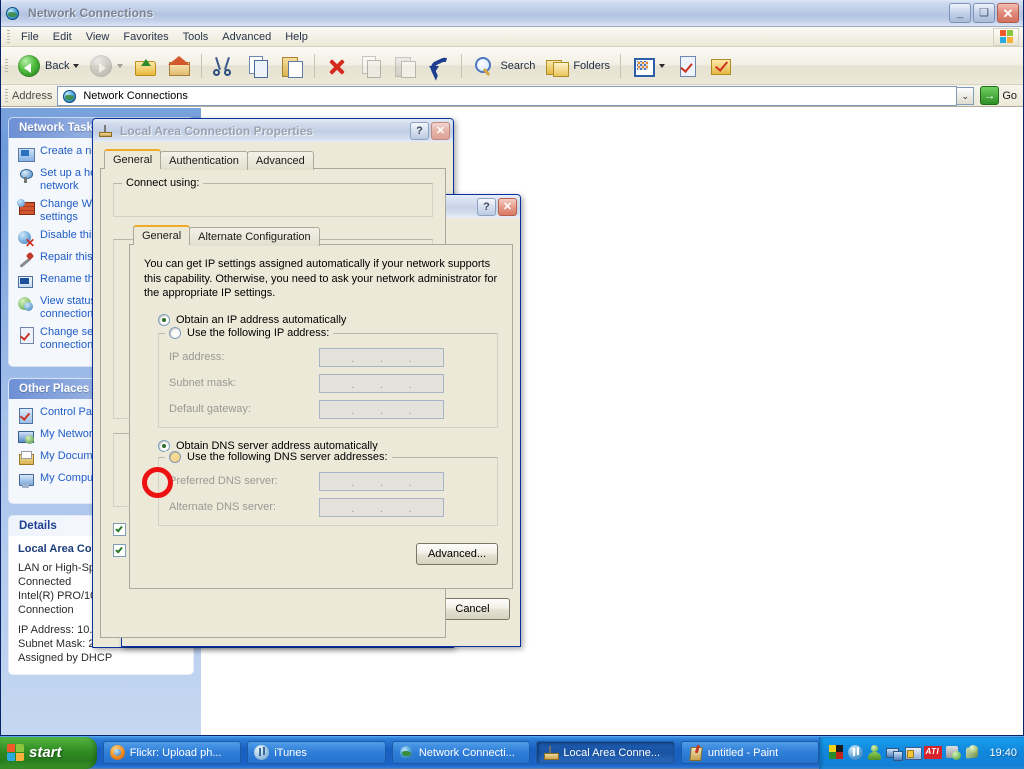 Image resolution: width=1024 pixels, height=769 pixels. What do you see at coordinates (254, 236) in the screenshot?
I see `tab-alternate-configuration: Alternate Configuration` at bounding box center [254, 236].